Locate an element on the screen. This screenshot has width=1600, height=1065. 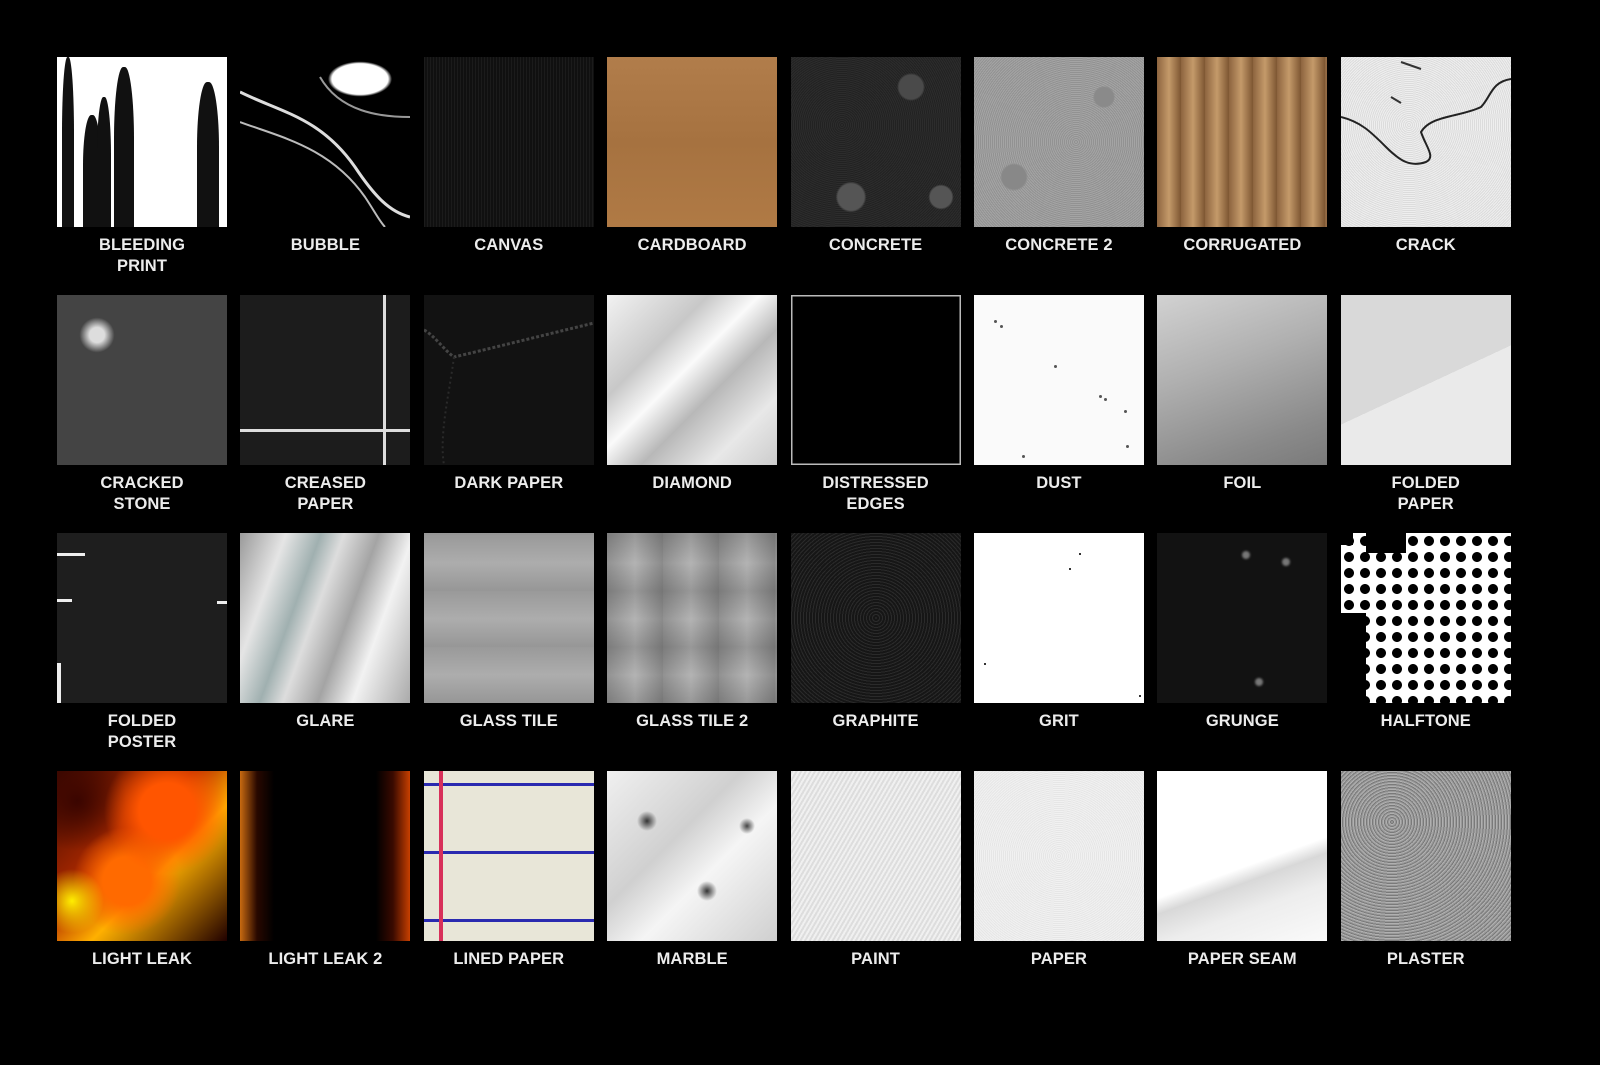
texture-swatch-bubble is located at coordinates (325, 142).